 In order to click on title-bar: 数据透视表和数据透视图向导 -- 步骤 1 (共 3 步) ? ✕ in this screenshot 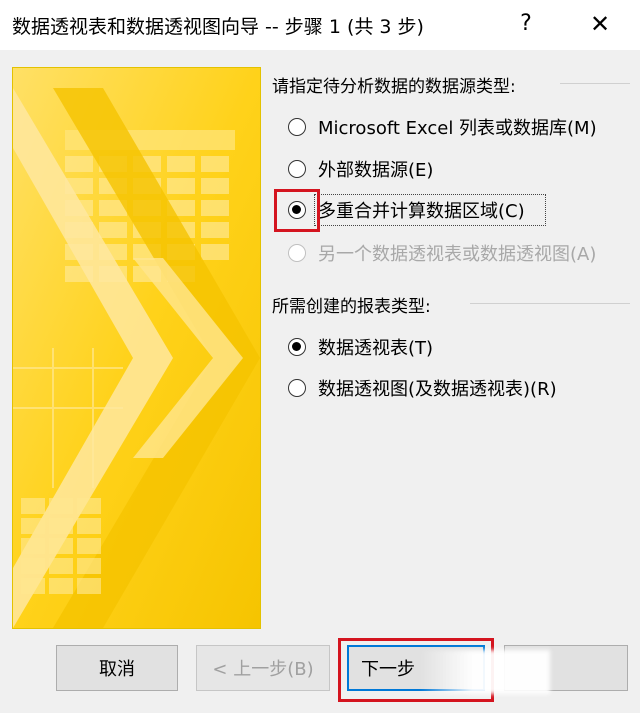, I will do `click(320, 25)`.